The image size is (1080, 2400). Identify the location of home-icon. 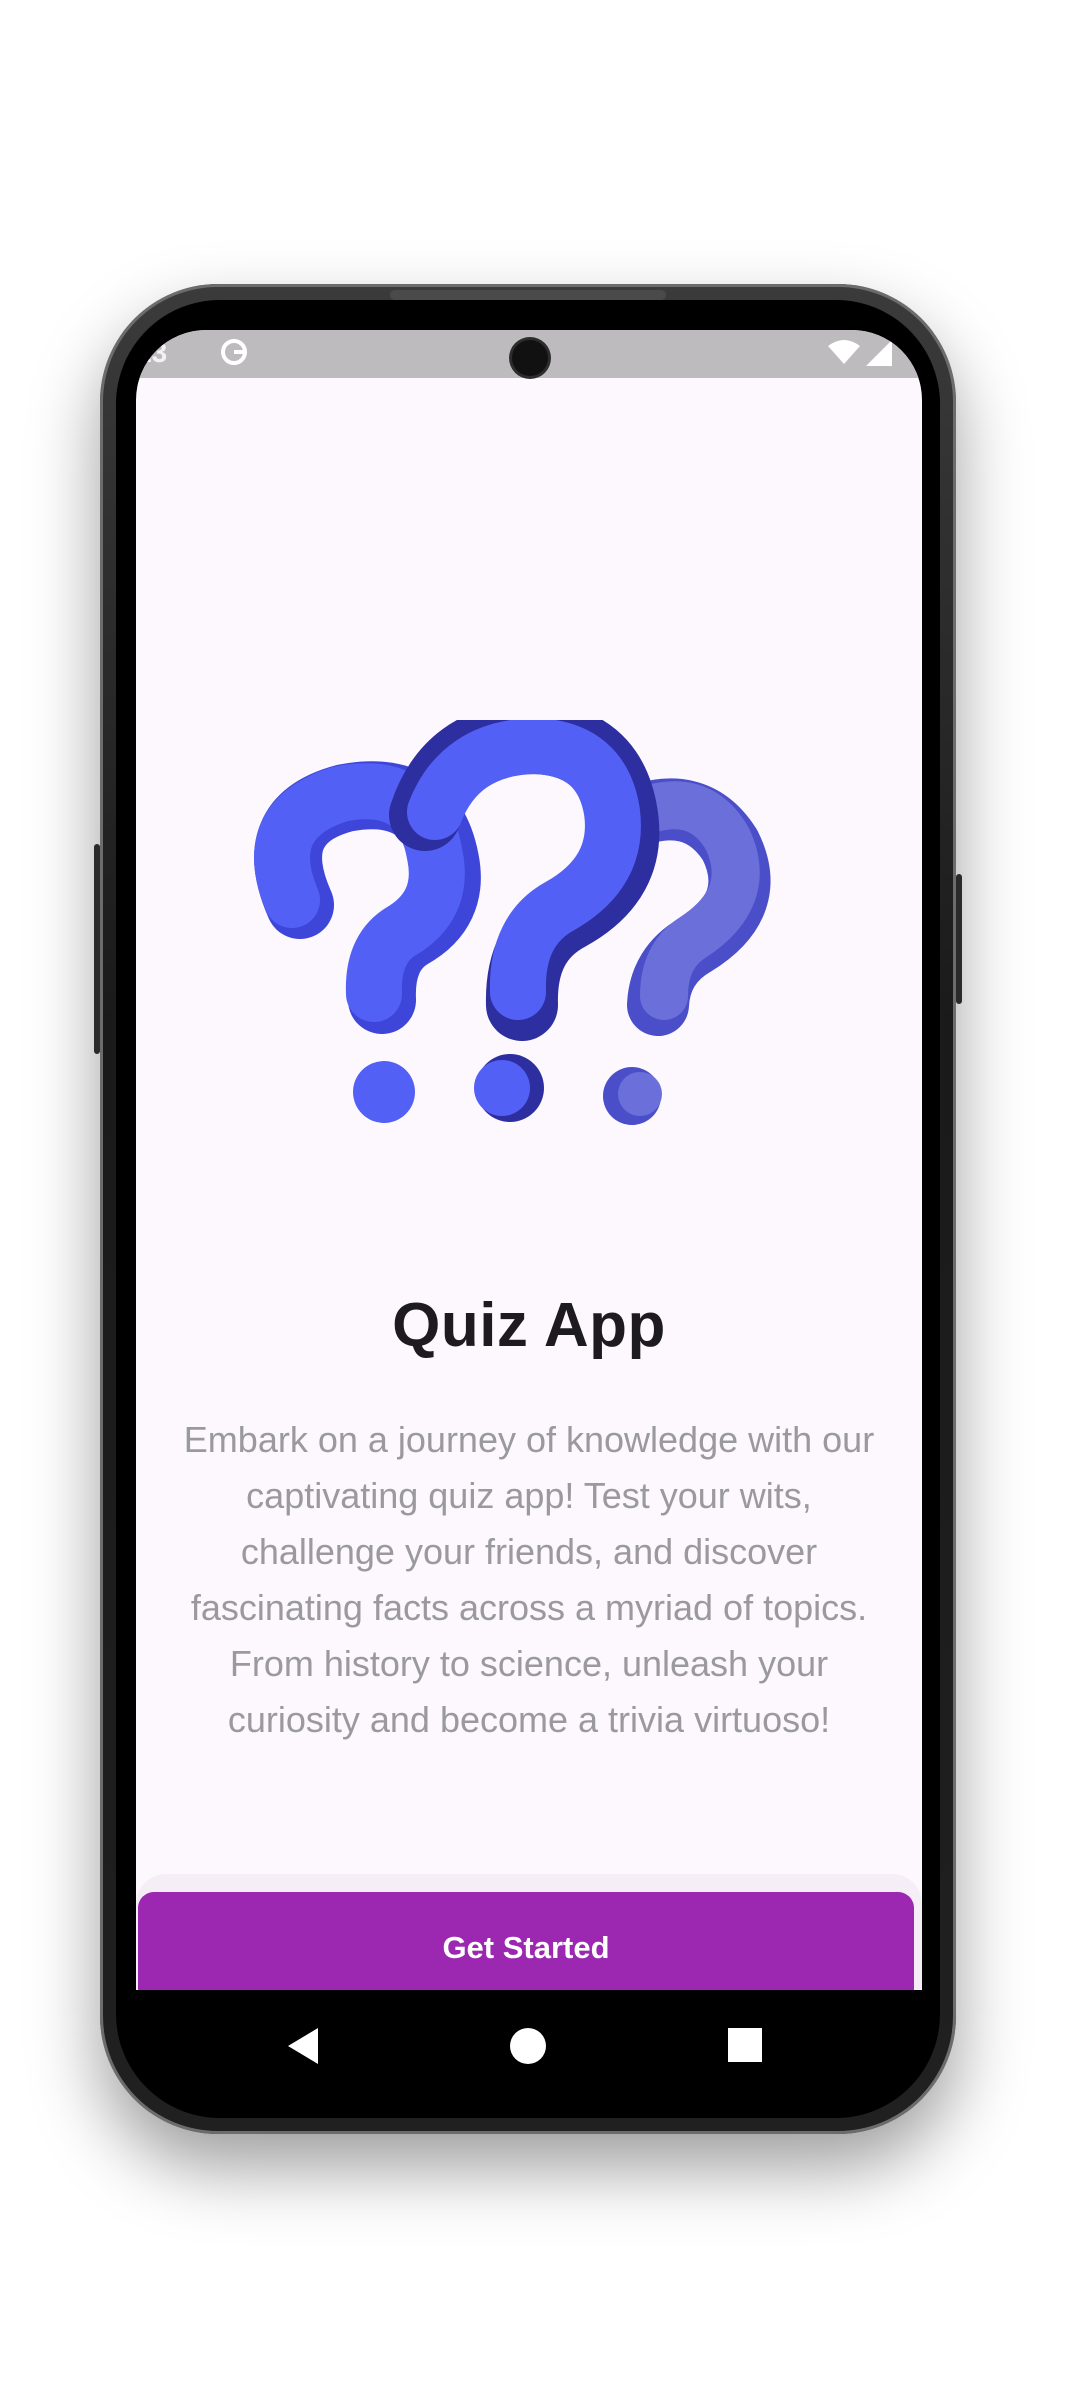
(528, 2046).